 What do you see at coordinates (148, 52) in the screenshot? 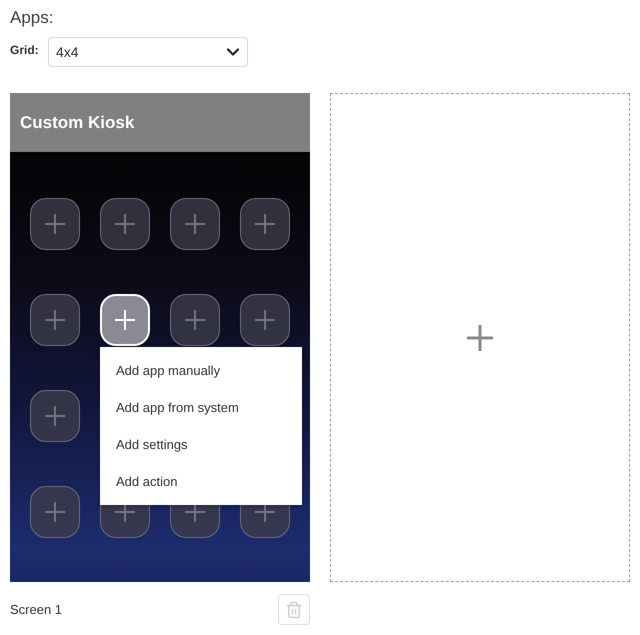
I see `grid-select: 4x4` at bounding box center [148, 52].